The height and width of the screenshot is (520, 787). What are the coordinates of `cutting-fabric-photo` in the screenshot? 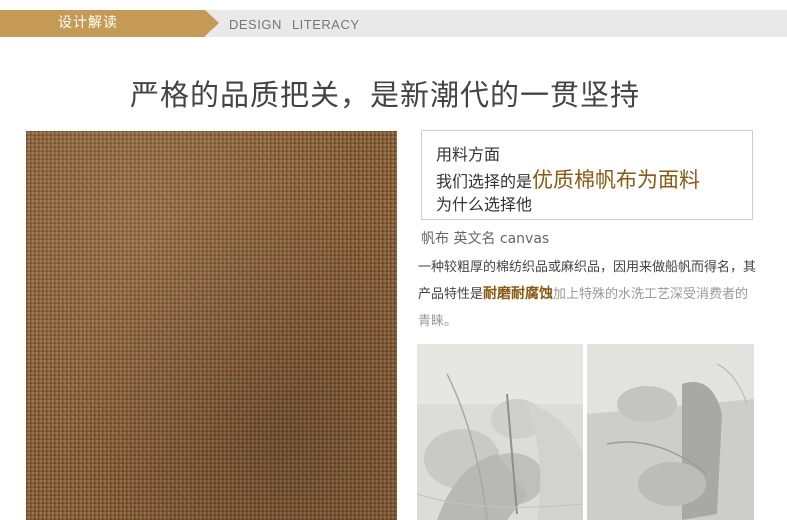 It's located at (670, 432).